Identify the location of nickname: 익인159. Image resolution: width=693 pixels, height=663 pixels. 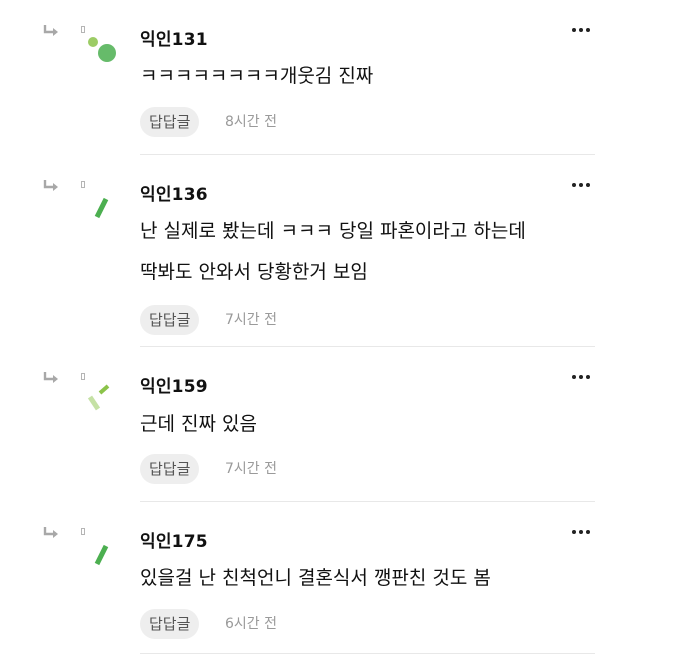
(174, 384).